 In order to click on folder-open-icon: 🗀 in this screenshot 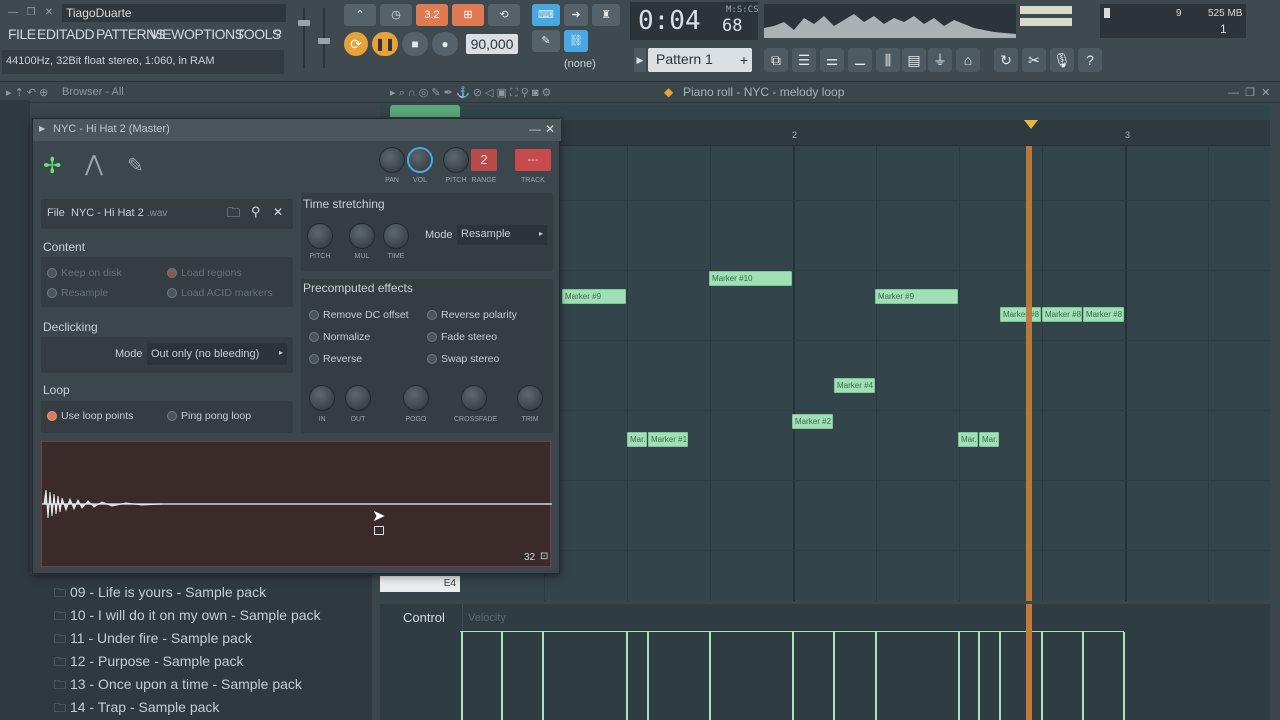, I will do `click(233, 215)`.